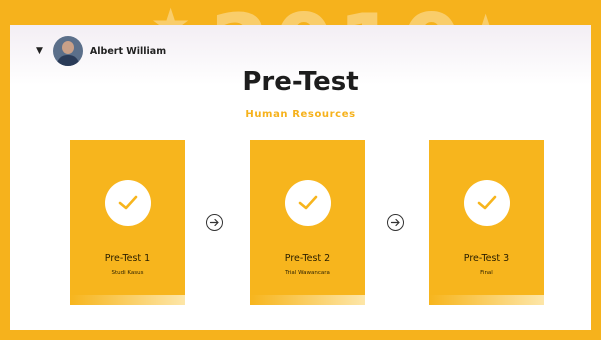 This screenshot has width=601, height=340. What do you see at coordinates (300, 82) in the screenshot?
I see `page-title: Pre-Test` at bounding box center [300, 82].